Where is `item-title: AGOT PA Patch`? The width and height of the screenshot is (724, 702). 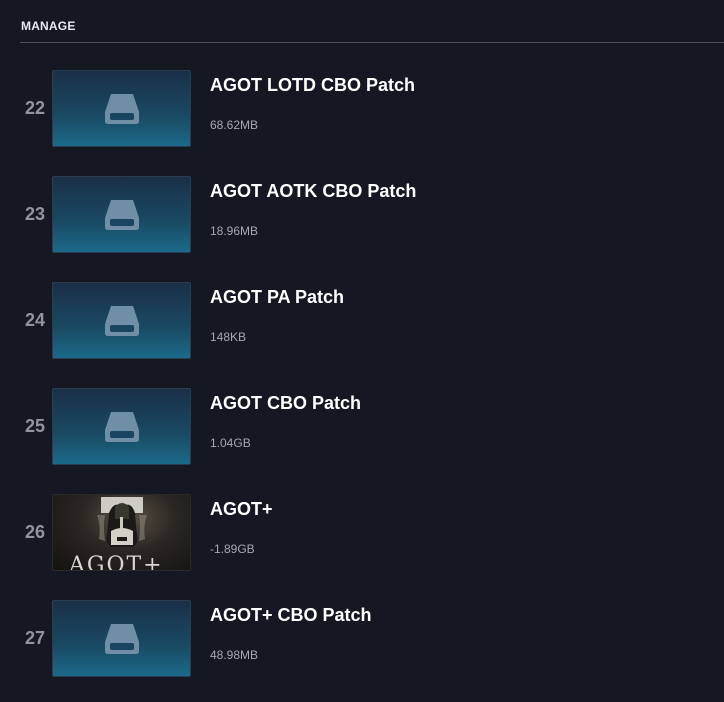
item-title: AGOT PA Patch is located at coordinates (277, 297).